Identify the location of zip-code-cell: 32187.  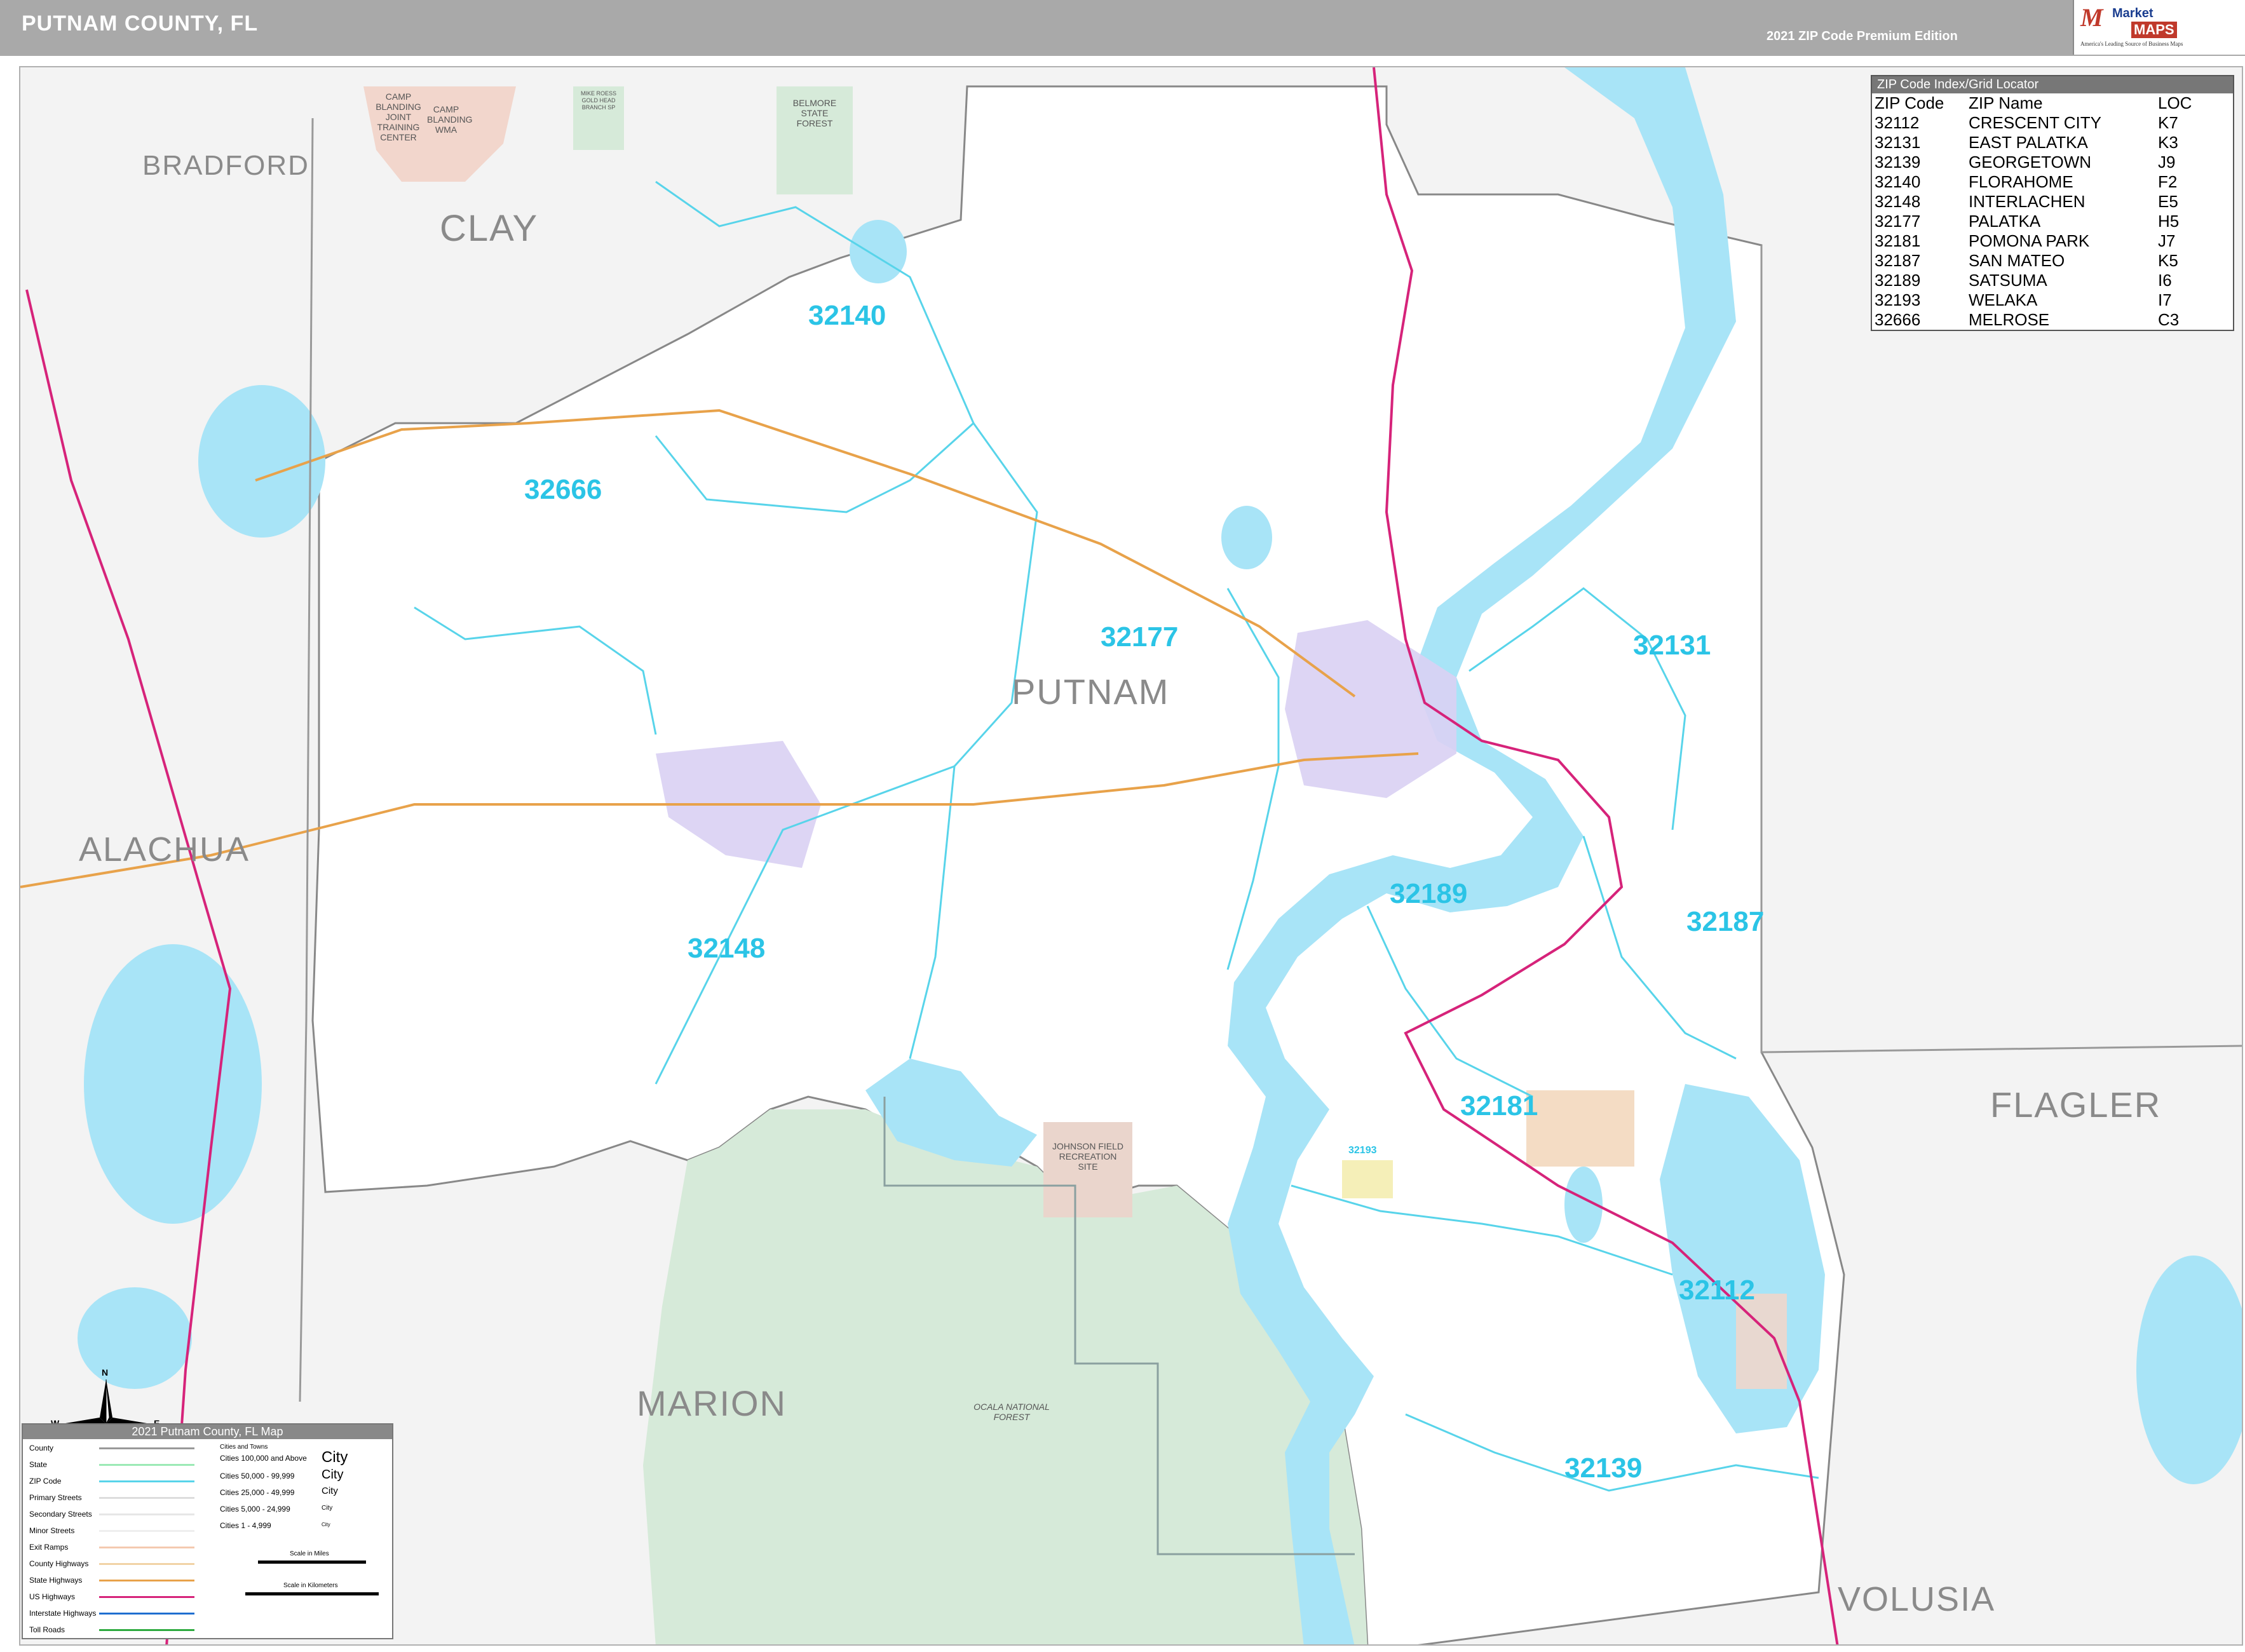
(1898, 260).